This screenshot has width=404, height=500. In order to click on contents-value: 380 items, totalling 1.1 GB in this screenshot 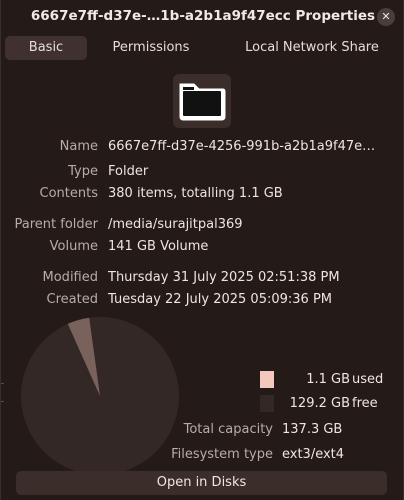, I will do `click(195, 193)`.